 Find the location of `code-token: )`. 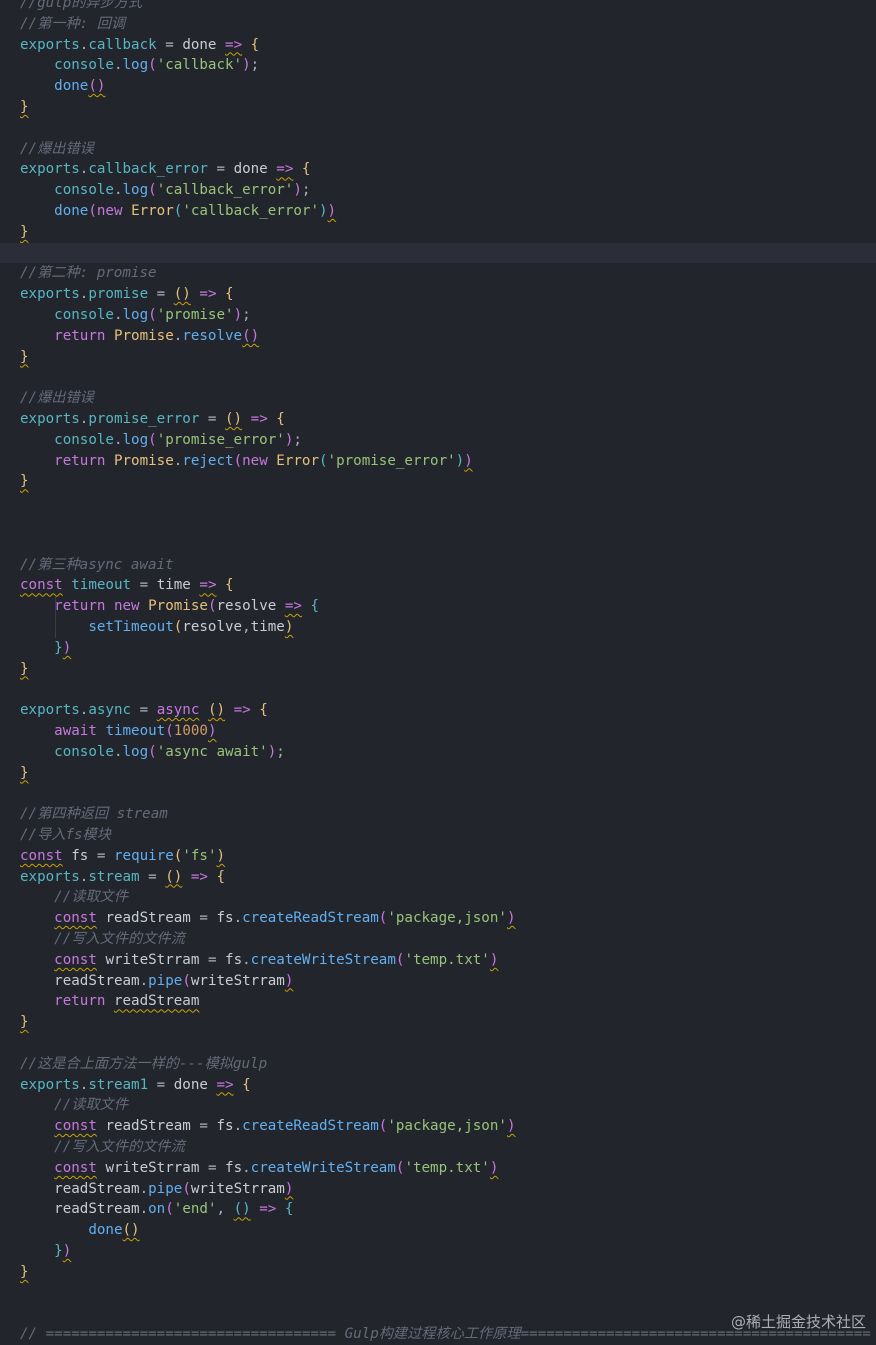

code-token: ) is located at coordinates (494, 959).